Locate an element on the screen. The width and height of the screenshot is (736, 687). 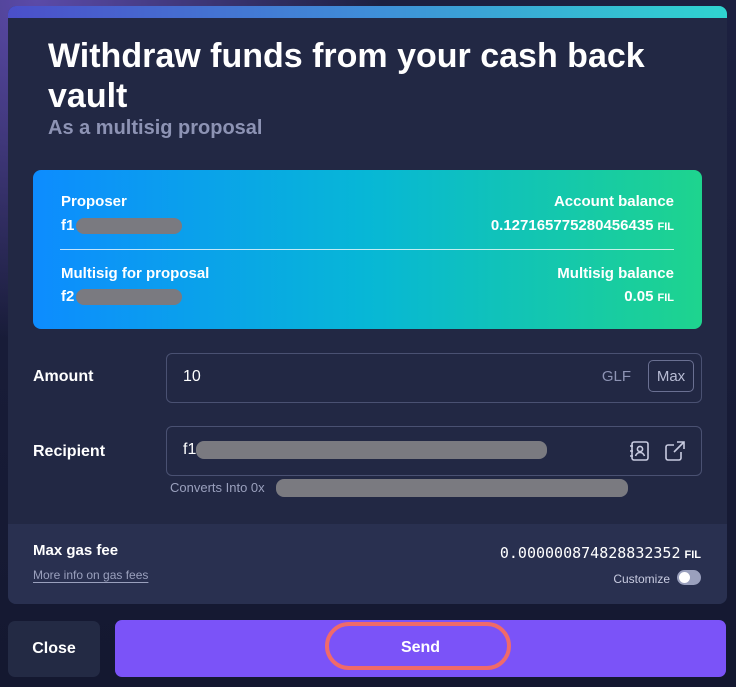
proposer-address-redaction is located at coordinates (129, 226).